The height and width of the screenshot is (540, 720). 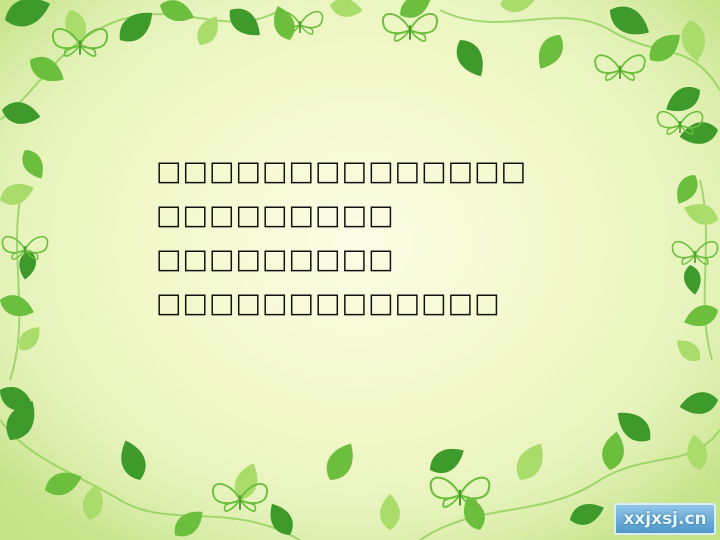 I want to click on slide-text-line-1: □□□□□□□□□□□□□□, so click(x=342, y=171).